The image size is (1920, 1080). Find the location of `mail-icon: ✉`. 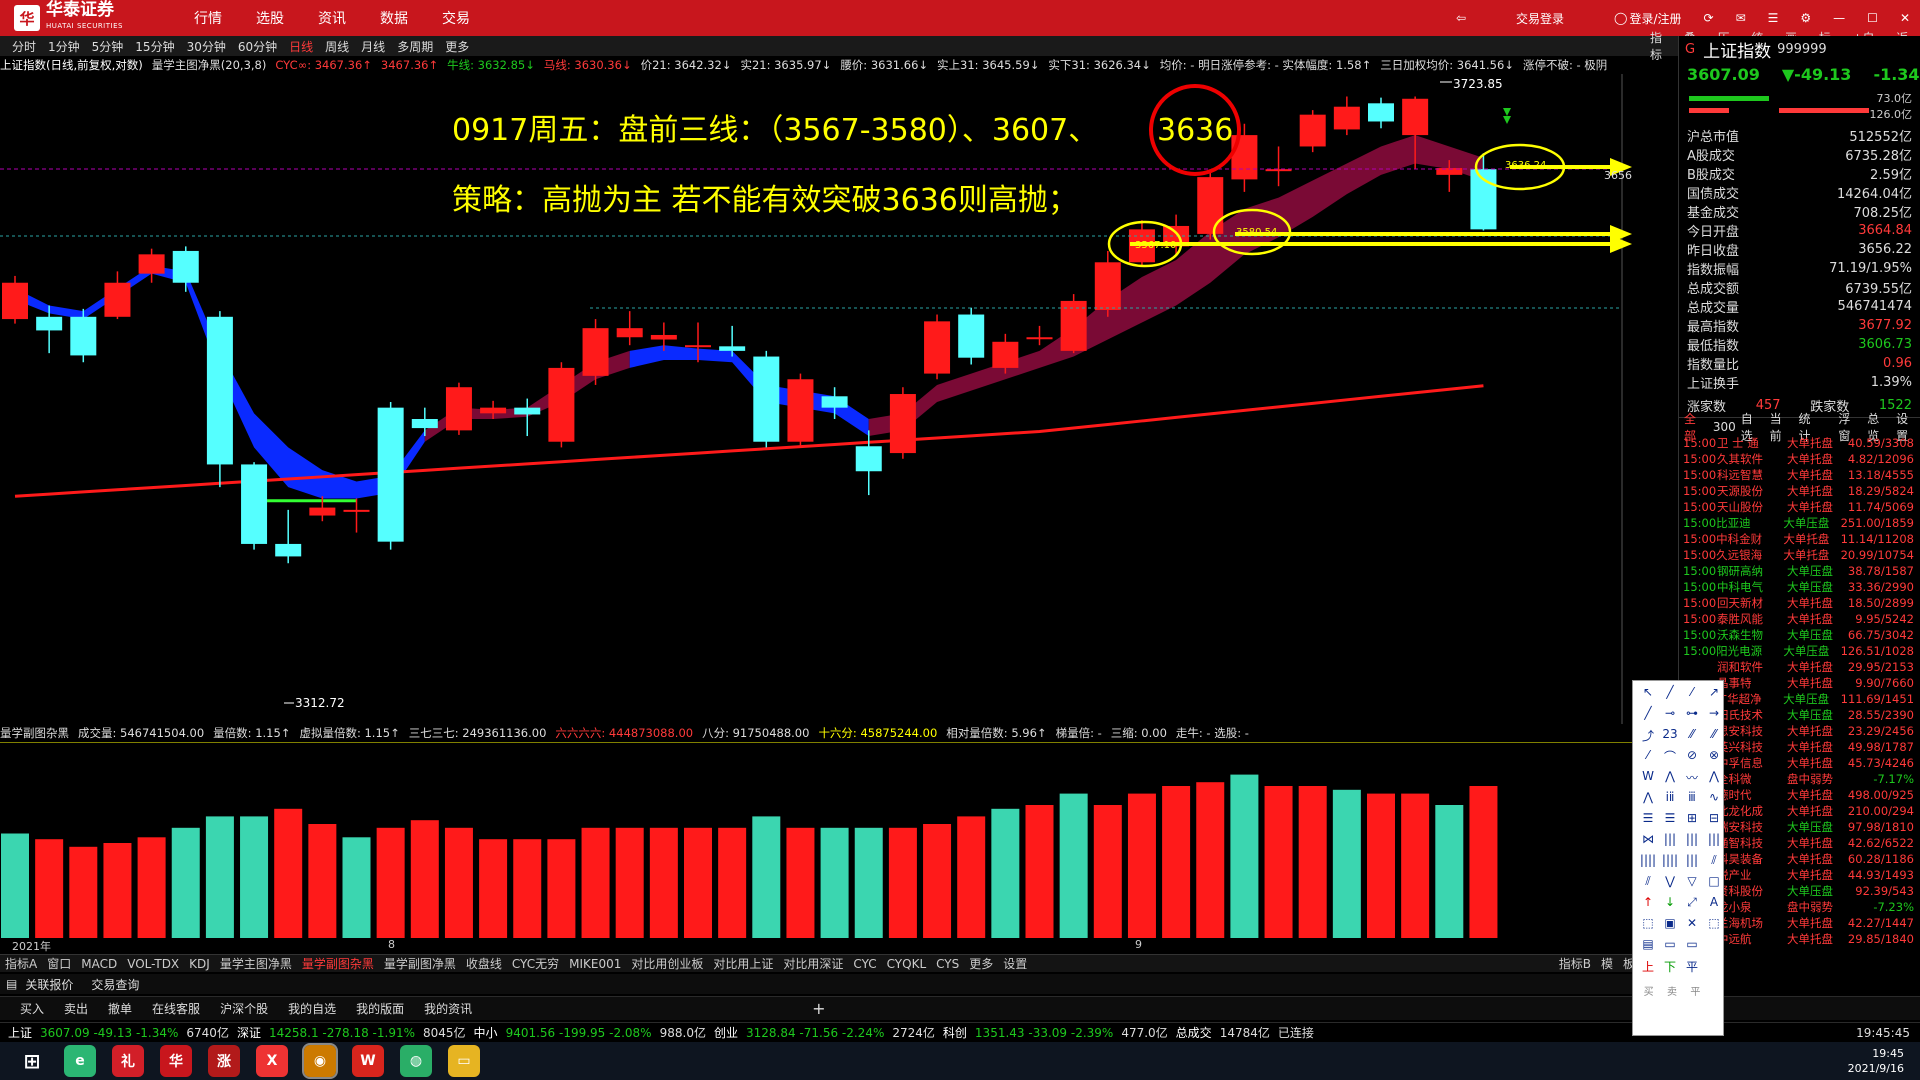

mail-icon: ✉ is located at coordinates (1741, 18).